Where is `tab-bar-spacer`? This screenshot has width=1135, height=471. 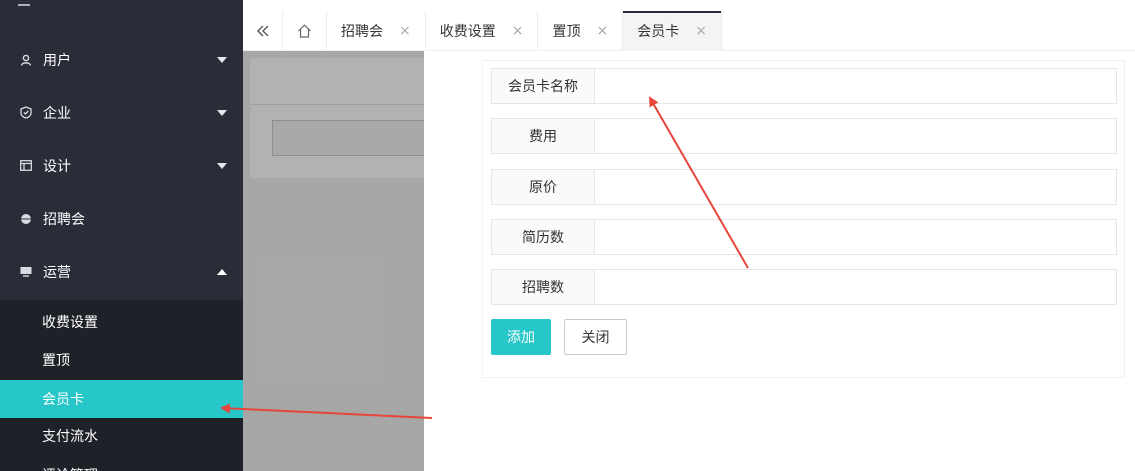 tab-bar-spacer is located at coordinates (928, 30).